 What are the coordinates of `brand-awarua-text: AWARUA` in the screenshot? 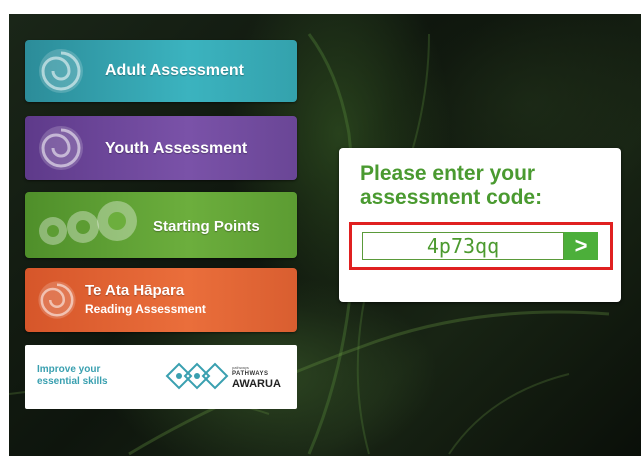 It's located at (256, 384).